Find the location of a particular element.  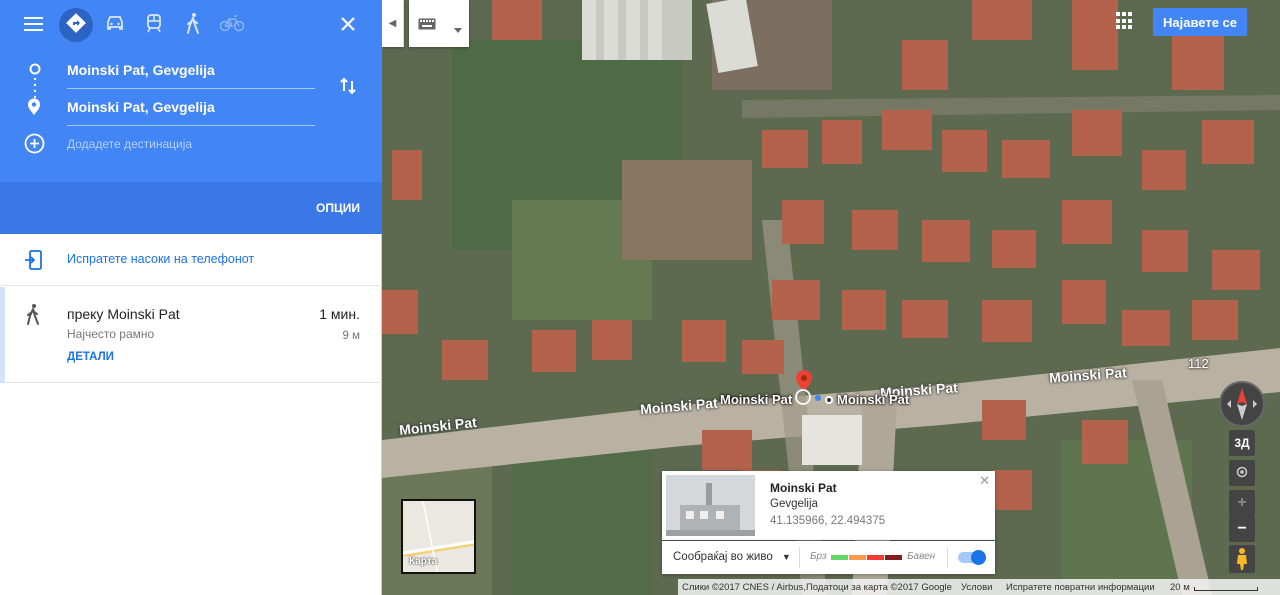

origin-row: Moinski Pat, Gevgelija is located at coordinates (191, 70).